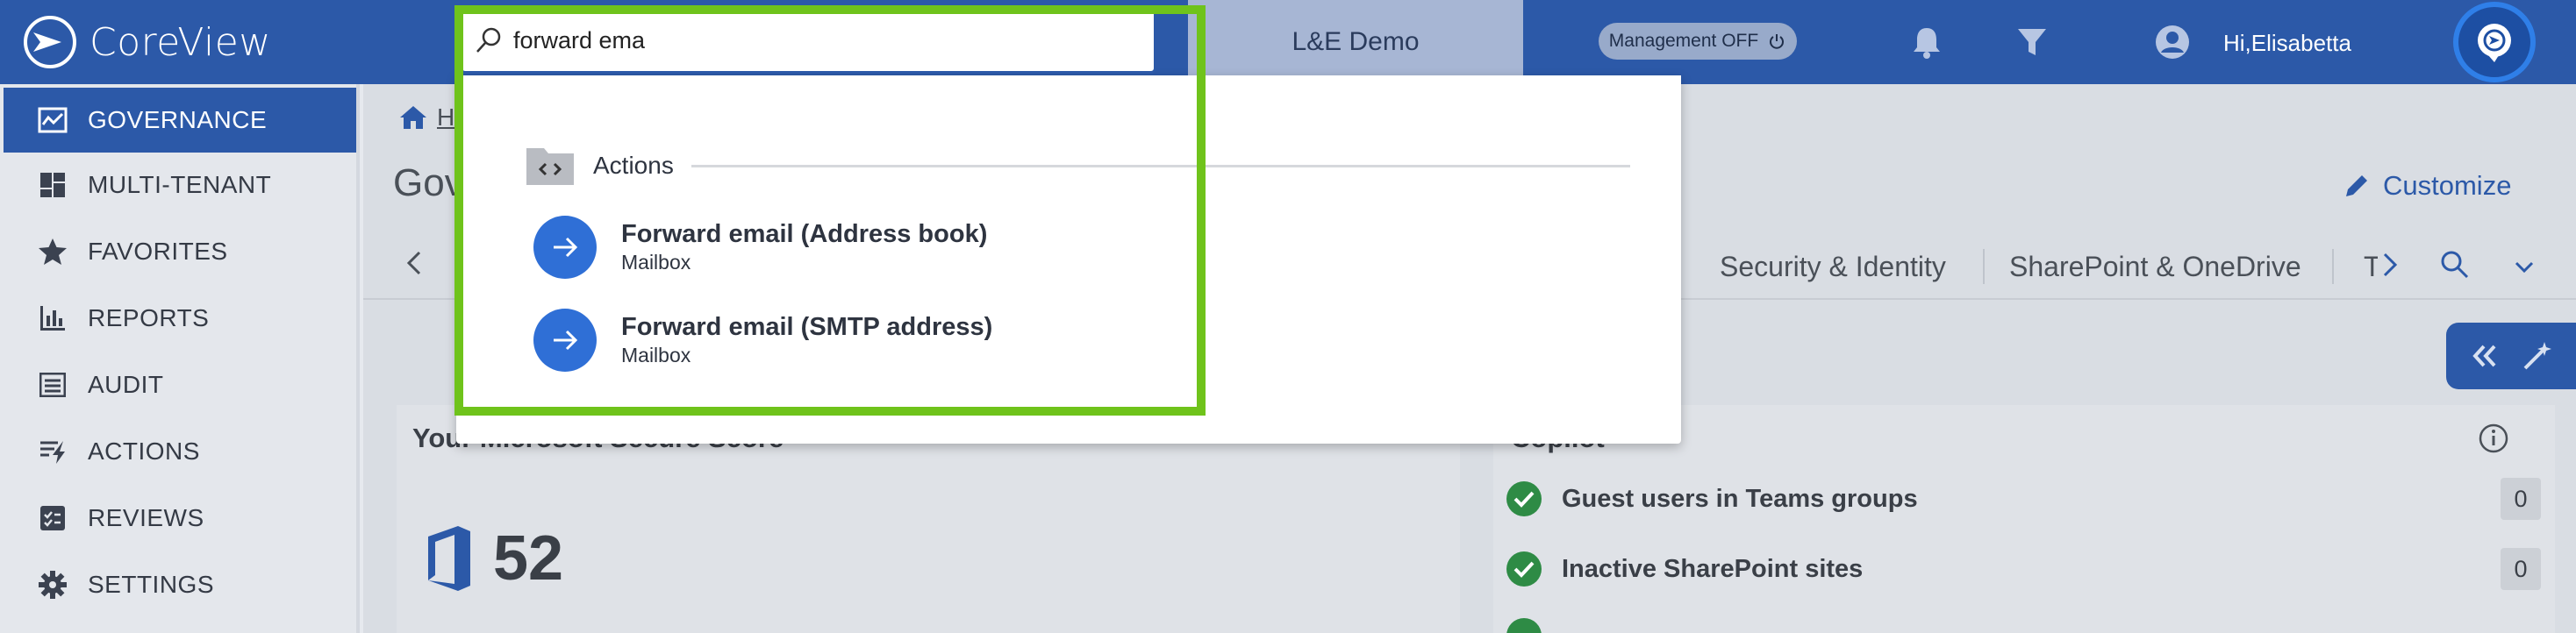 This screenshot has height=633, width=2576. I want to click on tab-security-identity: Security & Identity, so click(1833, 267).